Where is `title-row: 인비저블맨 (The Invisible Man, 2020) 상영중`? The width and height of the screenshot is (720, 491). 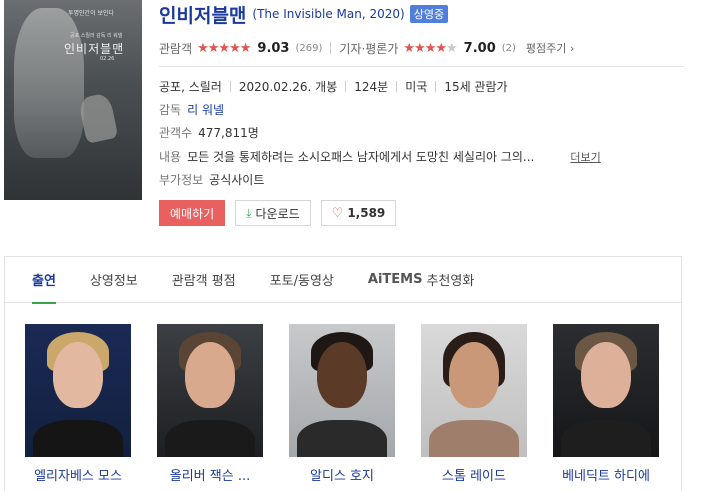
title-row: 인비저블맨 (The Invisible Man, 2020) 상영중 is located at coordinates (424, 14).